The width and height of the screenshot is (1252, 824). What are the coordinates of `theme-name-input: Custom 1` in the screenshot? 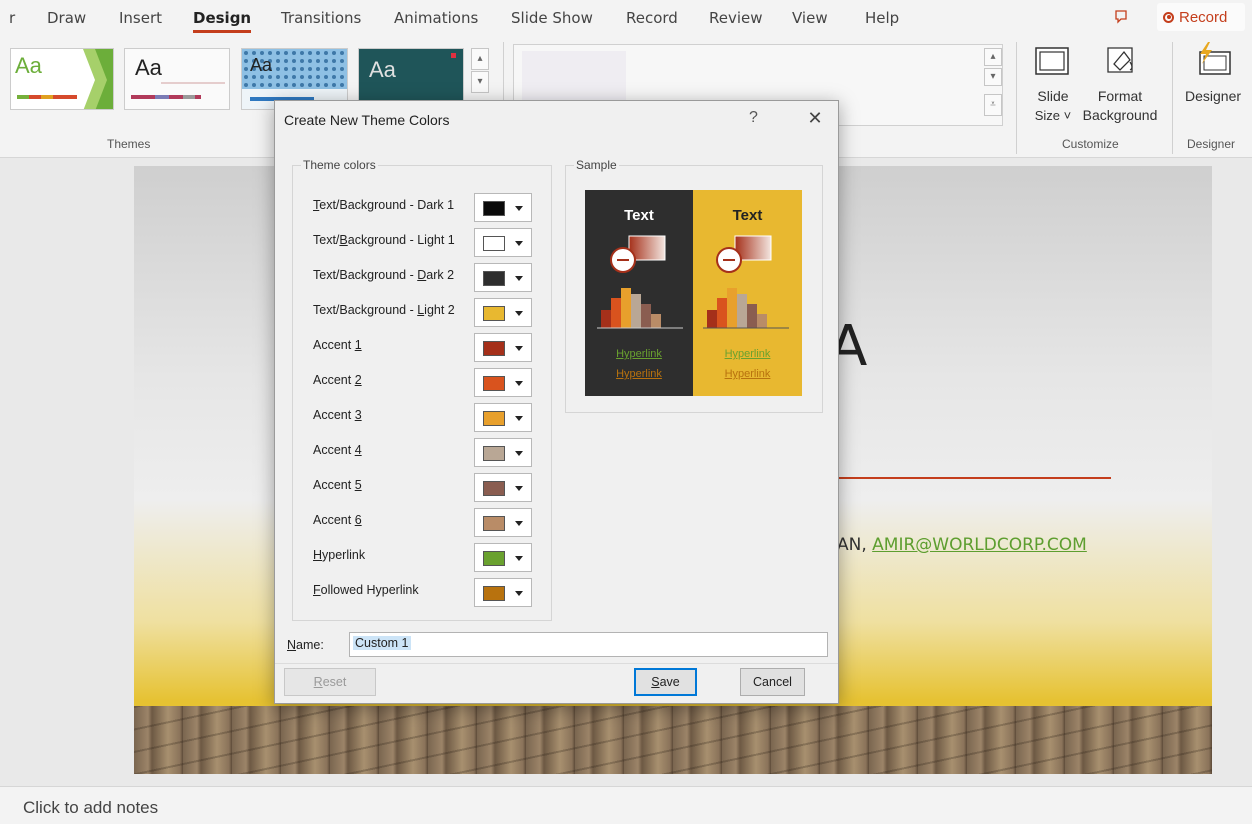 It's located at (588, 644).